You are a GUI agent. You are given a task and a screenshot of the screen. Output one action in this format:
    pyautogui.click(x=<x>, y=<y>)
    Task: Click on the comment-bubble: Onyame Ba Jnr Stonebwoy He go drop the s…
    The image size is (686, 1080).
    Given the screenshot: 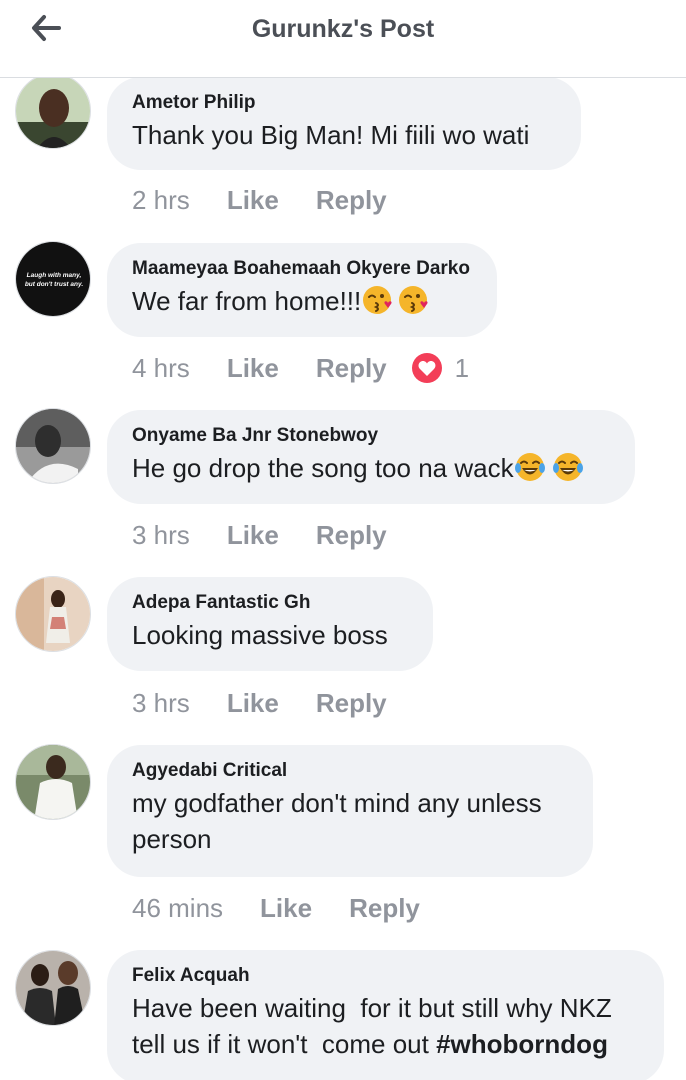 What is the action you would take?
    pyautogui.click(x=371, y=457)
    